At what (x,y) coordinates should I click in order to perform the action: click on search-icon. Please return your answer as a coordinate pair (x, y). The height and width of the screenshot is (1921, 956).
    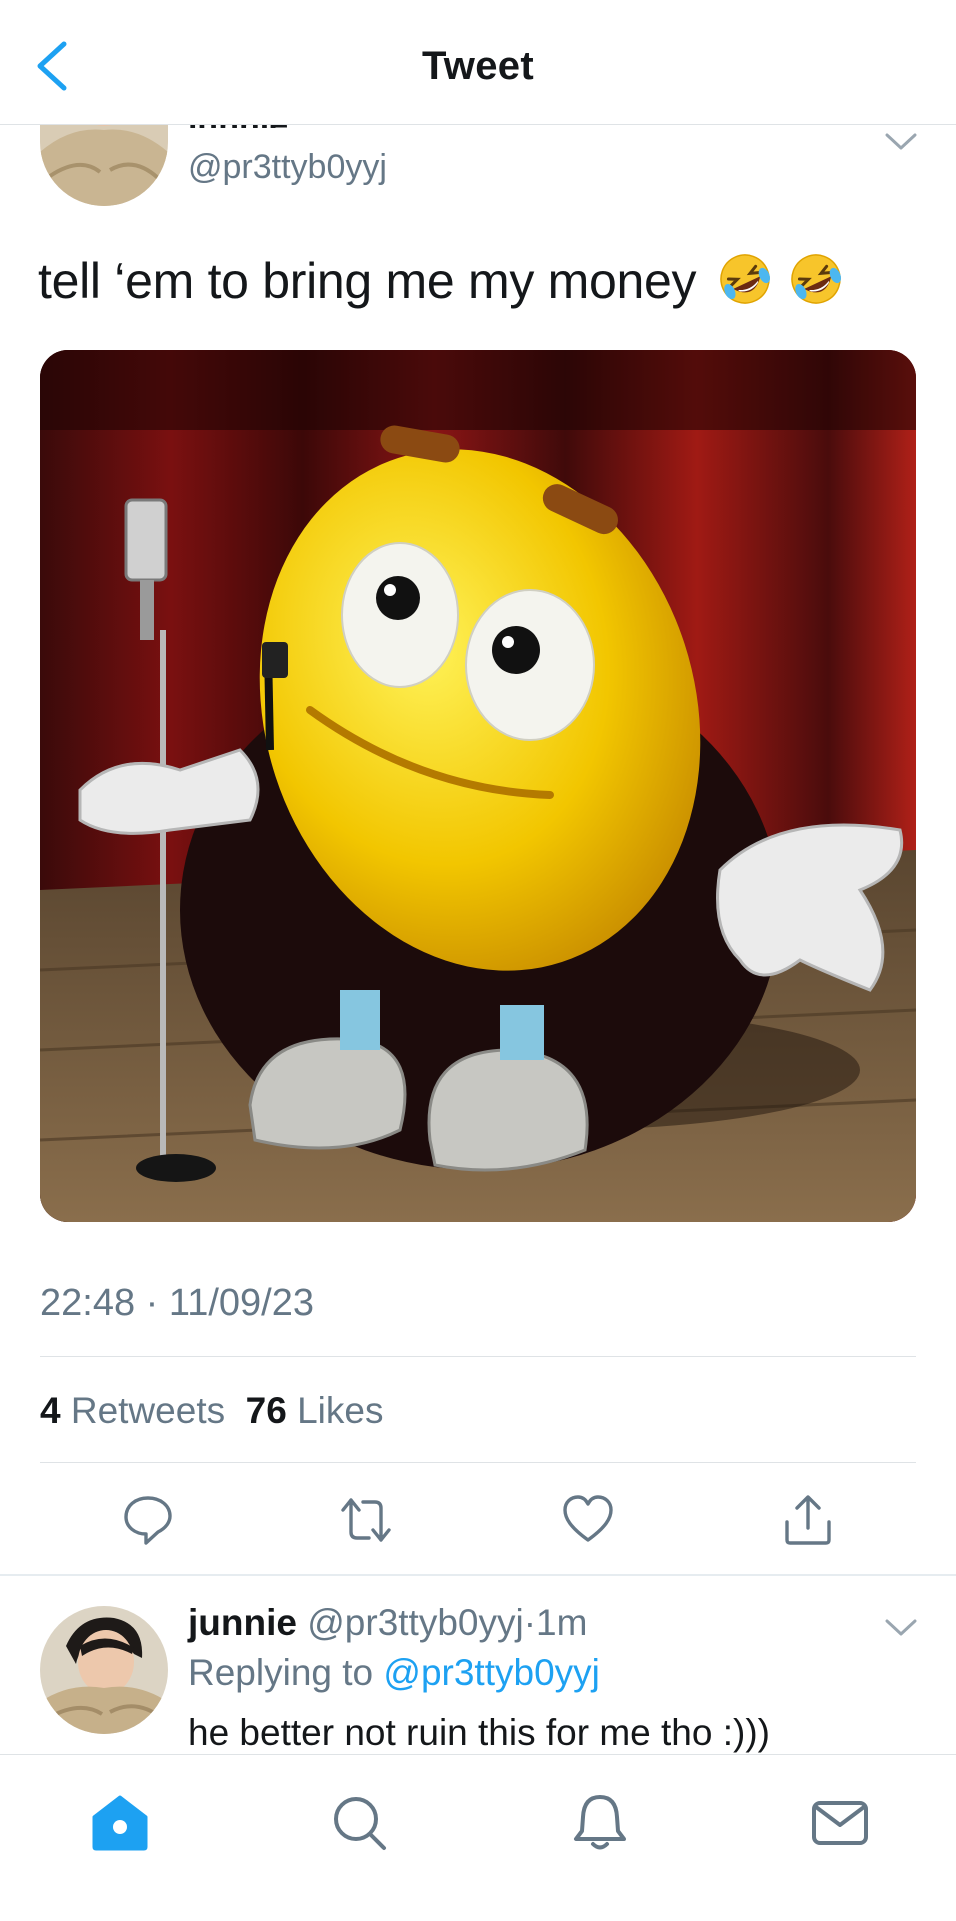
    Looking at the image, I should click on (360, 1823).